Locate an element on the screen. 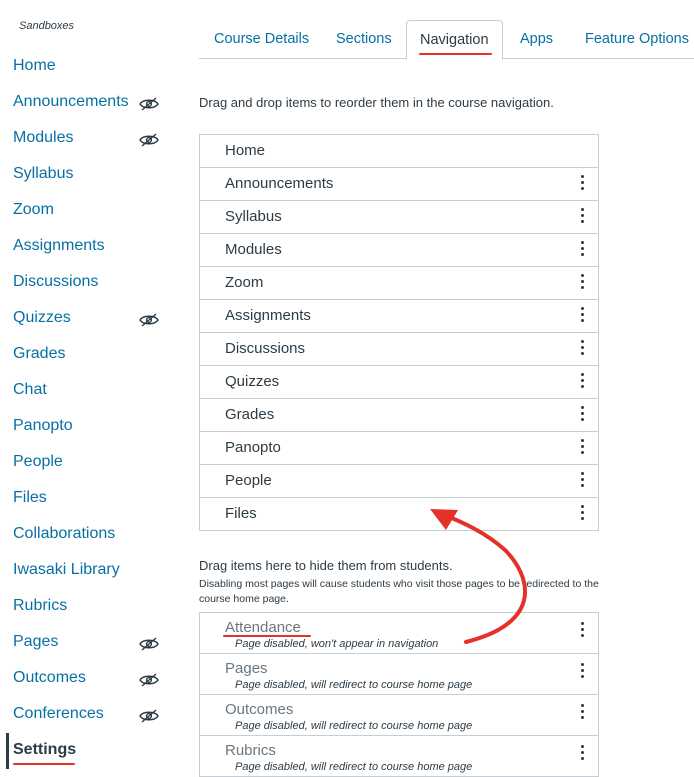 Image resolution: width=694 pixels, height=777 pixels. sidebar-item-iwasaki-library: Iwasaki Library is located at coordinates (88, 570).